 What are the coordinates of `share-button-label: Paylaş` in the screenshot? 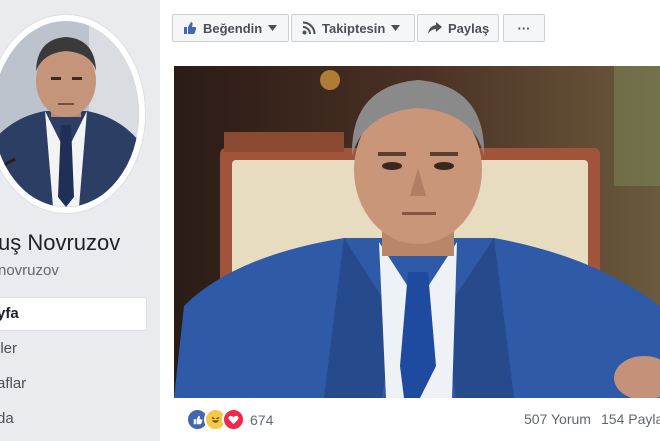 It's located at (469, 28).